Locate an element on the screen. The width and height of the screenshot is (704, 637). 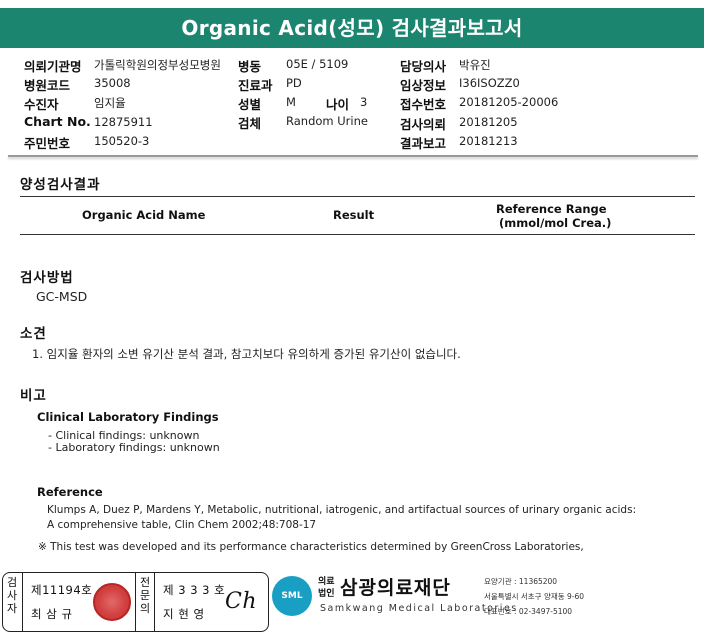
specimen-value: Random Urine is located at coordinates (327, 121).